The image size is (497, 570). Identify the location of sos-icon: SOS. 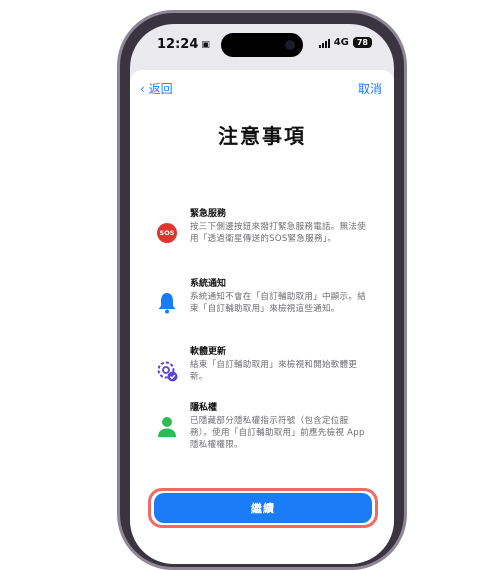
(167, 233).